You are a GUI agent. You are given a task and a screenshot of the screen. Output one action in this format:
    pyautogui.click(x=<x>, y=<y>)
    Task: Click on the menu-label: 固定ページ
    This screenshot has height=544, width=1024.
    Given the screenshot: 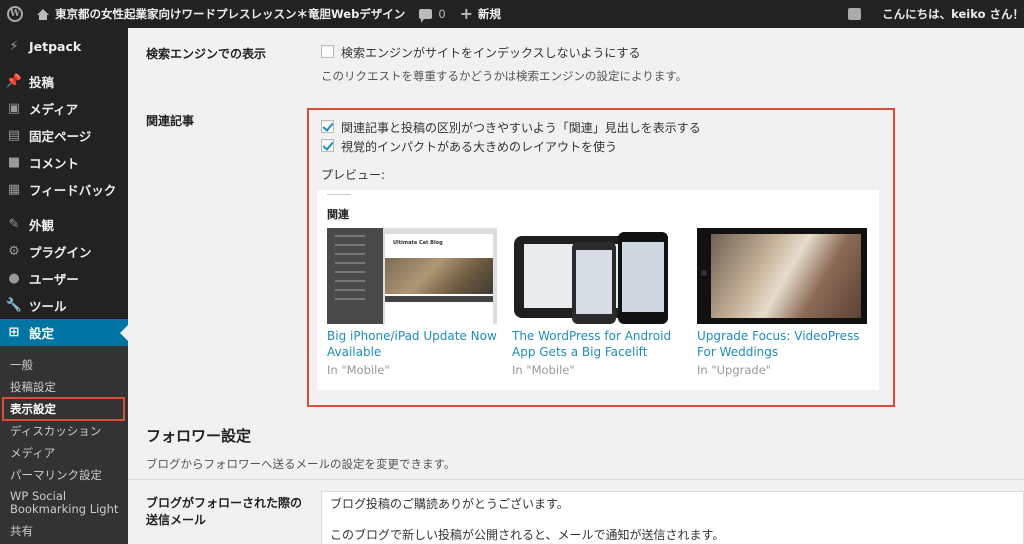 What is the action you would take?
    pyautogui.click(x=60, y=136)
    